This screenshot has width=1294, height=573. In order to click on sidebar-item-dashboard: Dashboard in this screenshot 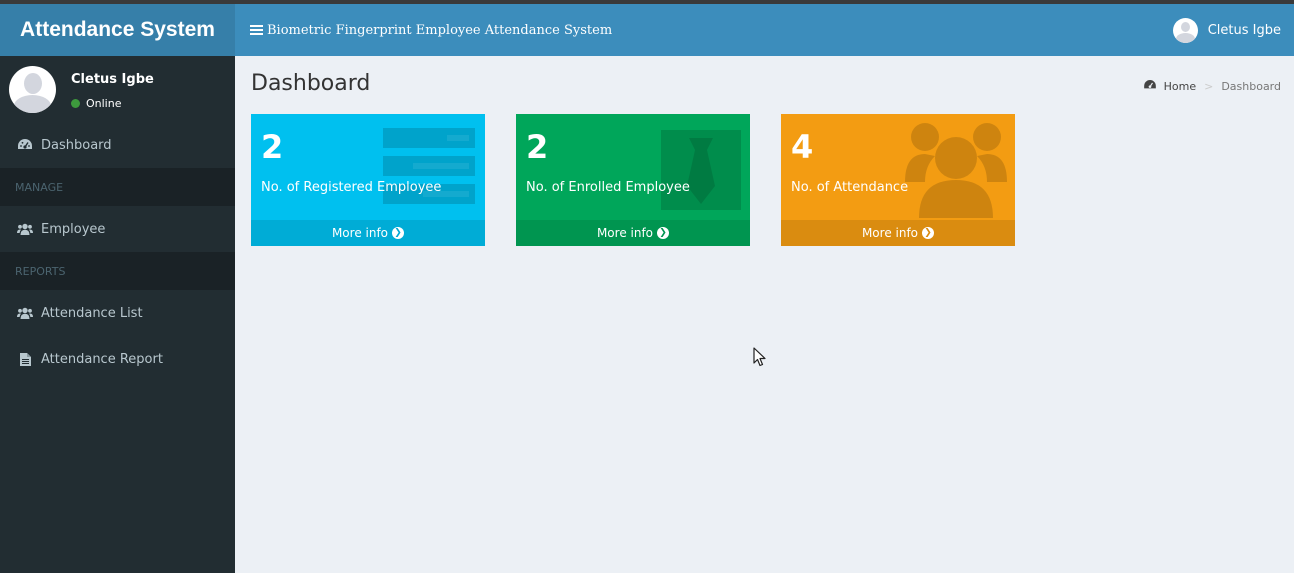, I will do `click(117, 145)`.